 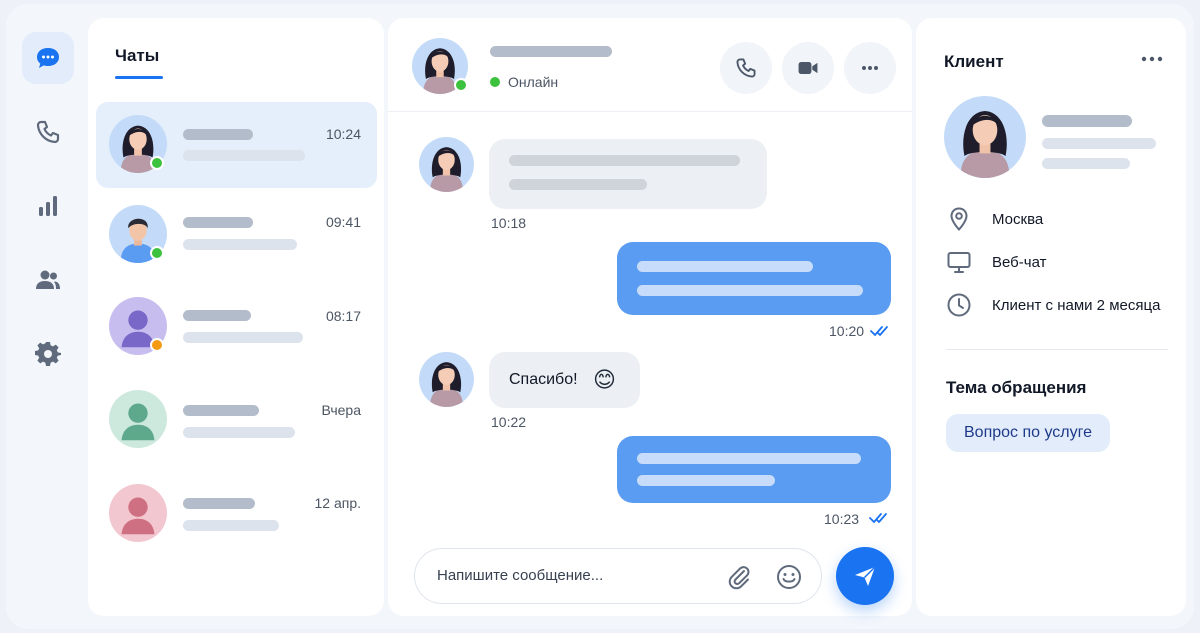 What do you see at coordinates (137, 56) in the screenshot?
I see `chats-tab: Чаты` at bounding box center [137, 56].